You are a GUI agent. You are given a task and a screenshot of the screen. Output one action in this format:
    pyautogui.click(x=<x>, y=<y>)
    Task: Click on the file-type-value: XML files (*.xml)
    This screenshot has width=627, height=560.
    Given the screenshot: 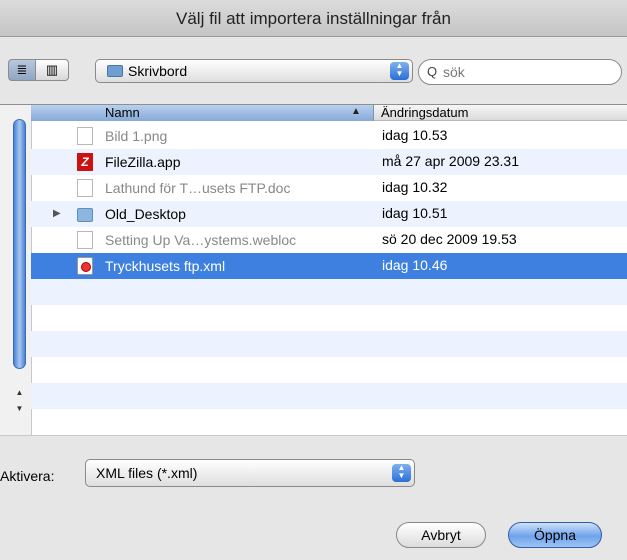 What is the action you would take?
    pyautogui.click(x=147, y=473)
    